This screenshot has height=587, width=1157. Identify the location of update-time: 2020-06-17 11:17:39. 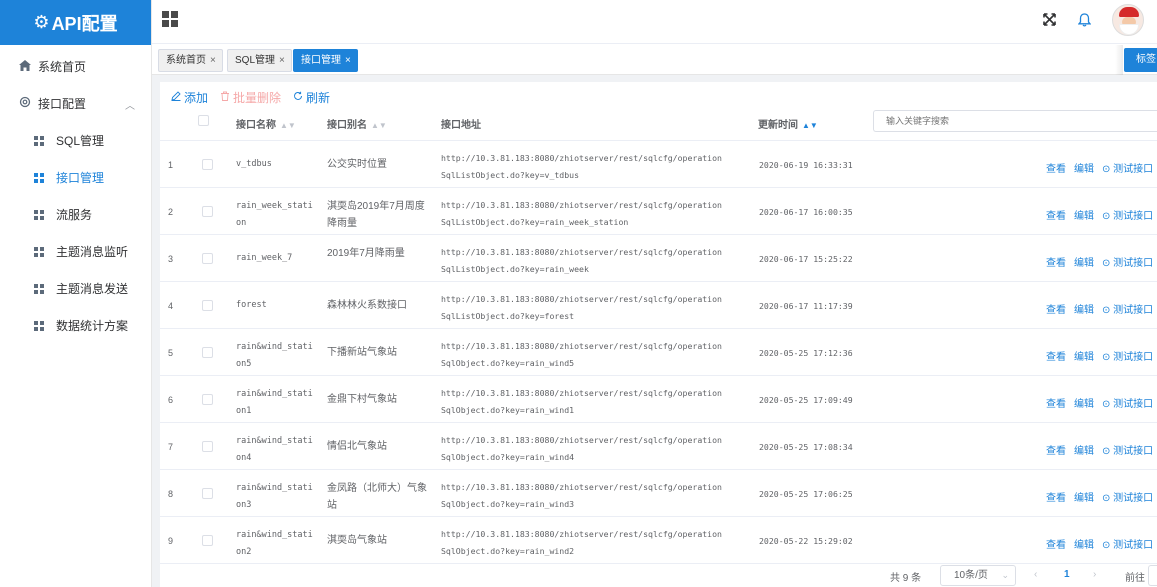
(806, 306).